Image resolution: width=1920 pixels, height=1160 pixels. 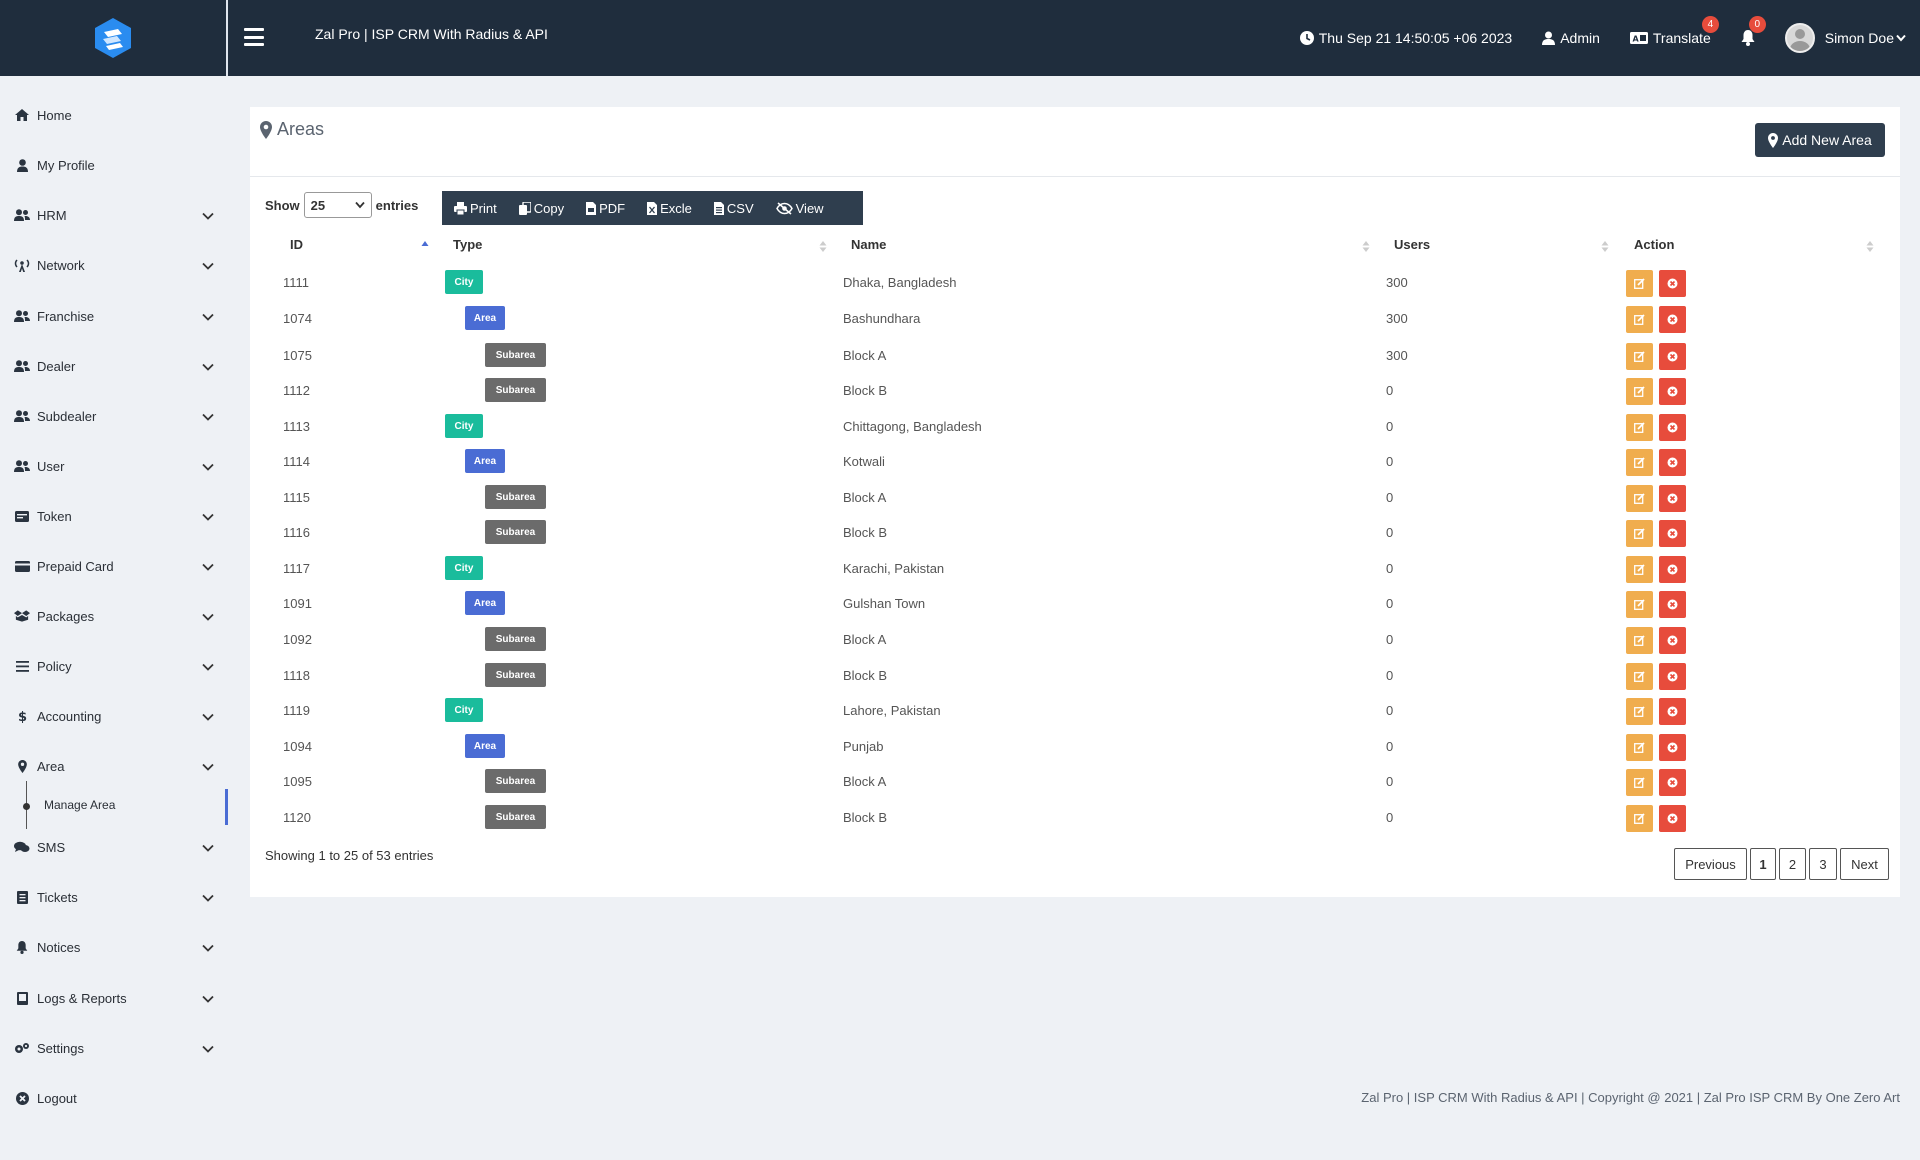 What do you see at coordinates (254, 37) in the screenshot?
I see `menu-toggle-button` at bounding box center [254, 37].